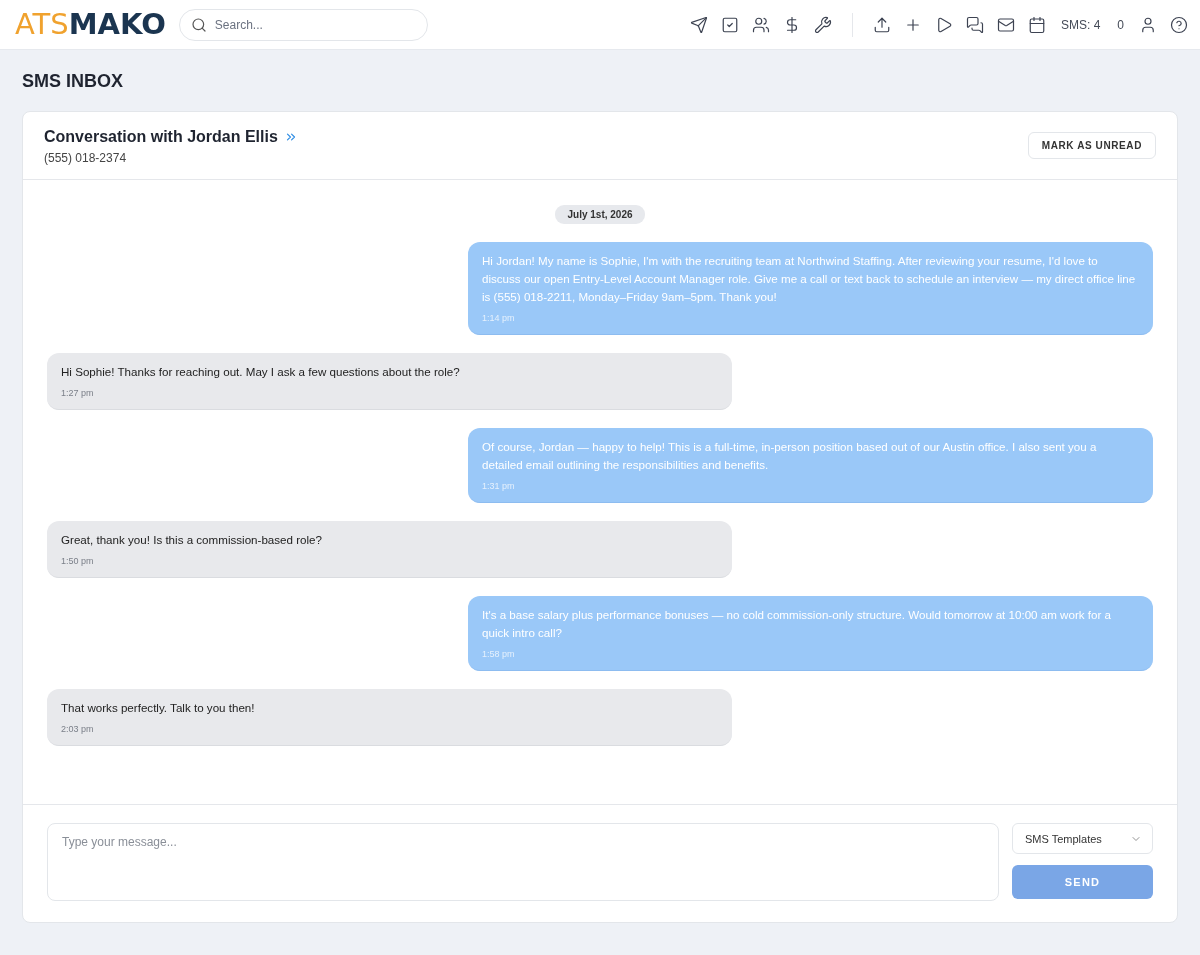  I want to click on message-time: 1:50 pm, so click(78, 561).